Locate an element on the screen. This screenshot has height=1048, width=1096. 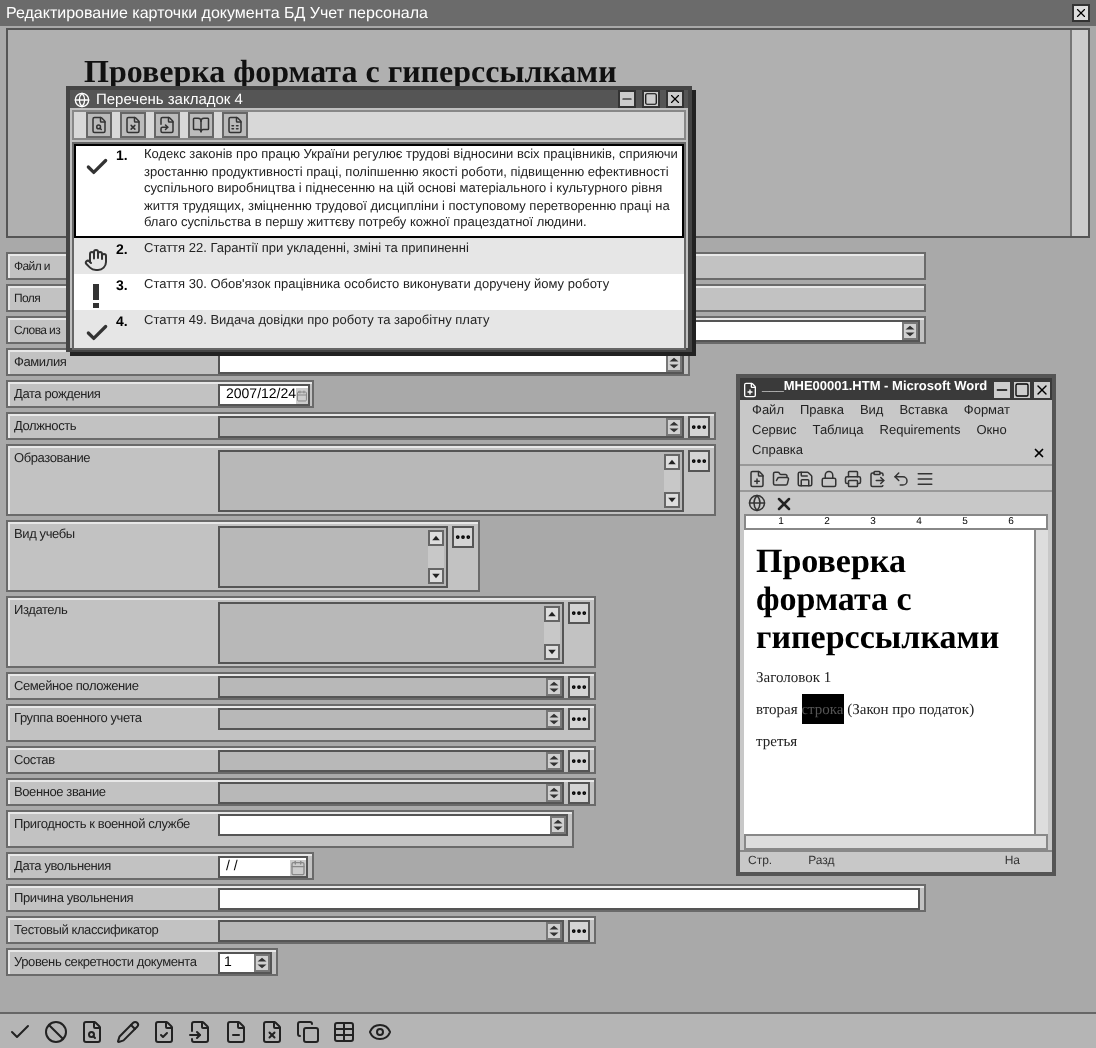
cancel-icon is located at coordinates (56, 1031).